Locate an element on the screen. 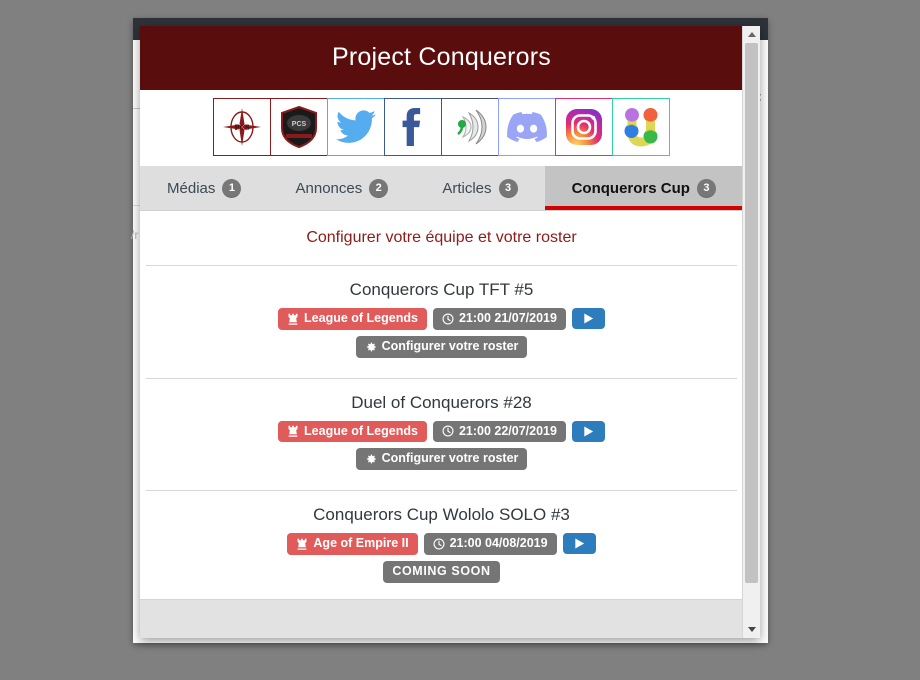 This screenshot has height=680, width=920. tab-conquerors-cup-count: 3 is located at coordinates (706, 188).